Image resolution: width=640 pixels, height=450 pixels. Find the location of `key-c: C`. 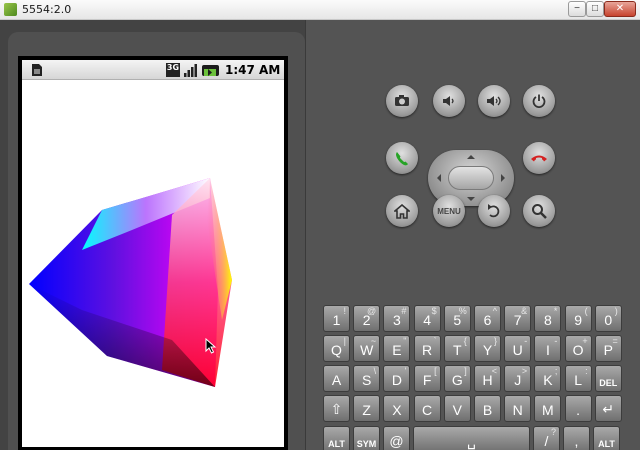

key-c: C is located at coordinates (427, 408).